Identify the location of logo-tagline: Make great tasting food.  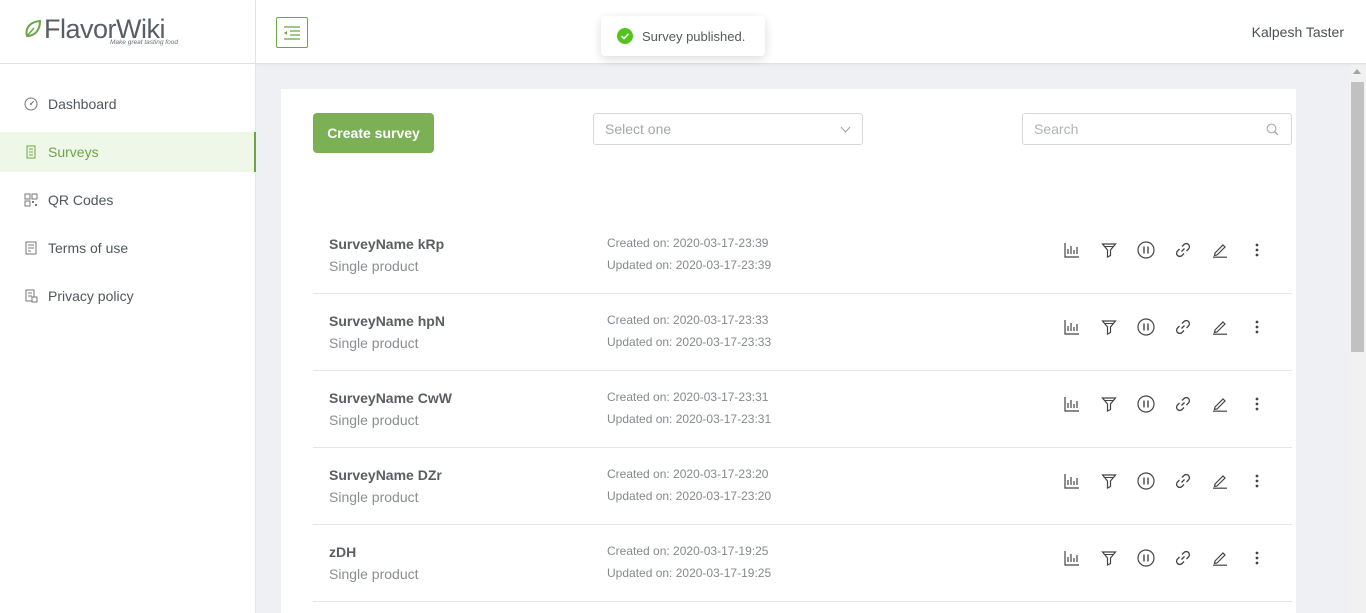
(144, 42).